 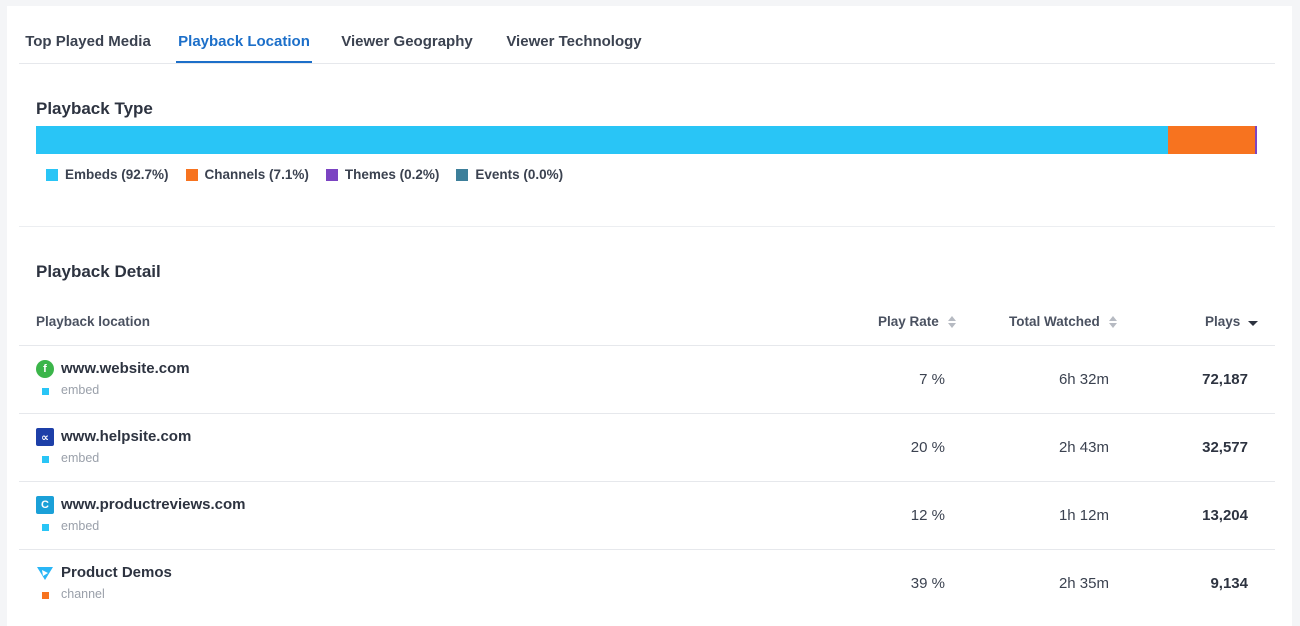 I want to click on channel-play-icon, so click(x=45, y=573).